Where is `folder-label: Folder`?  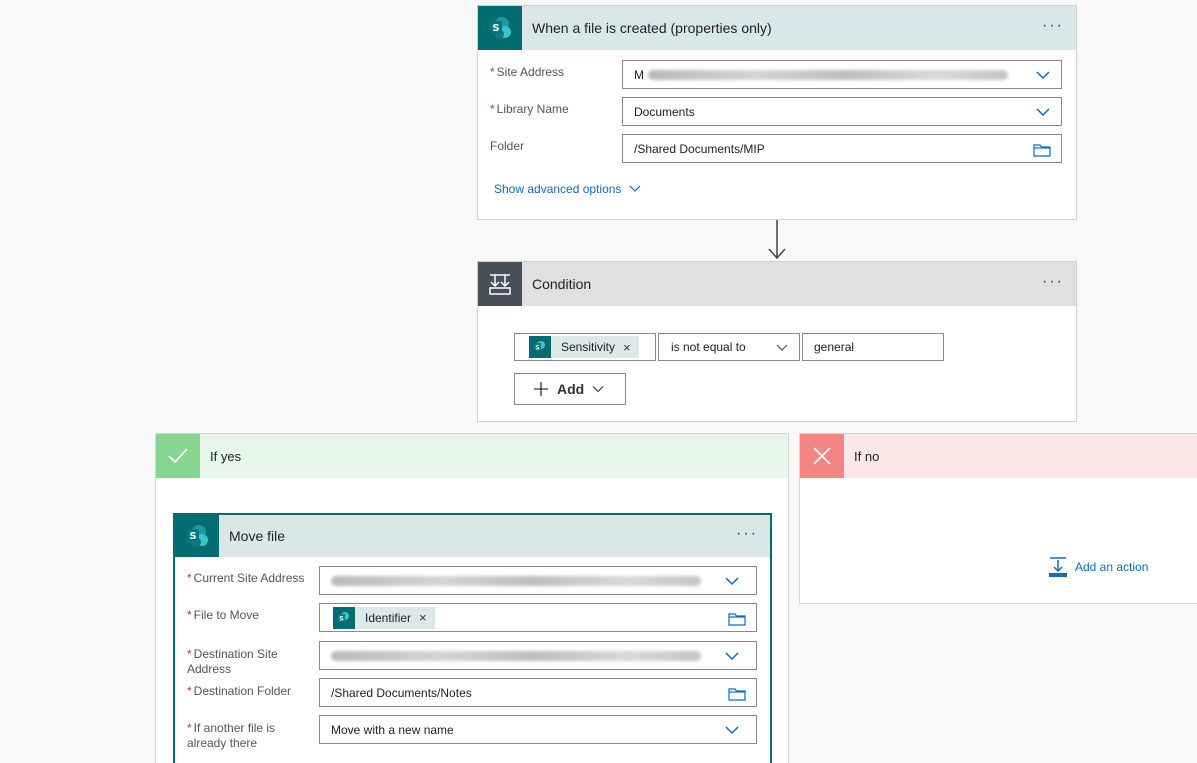 folder-label: Folder is located at coordinates (507, 146).